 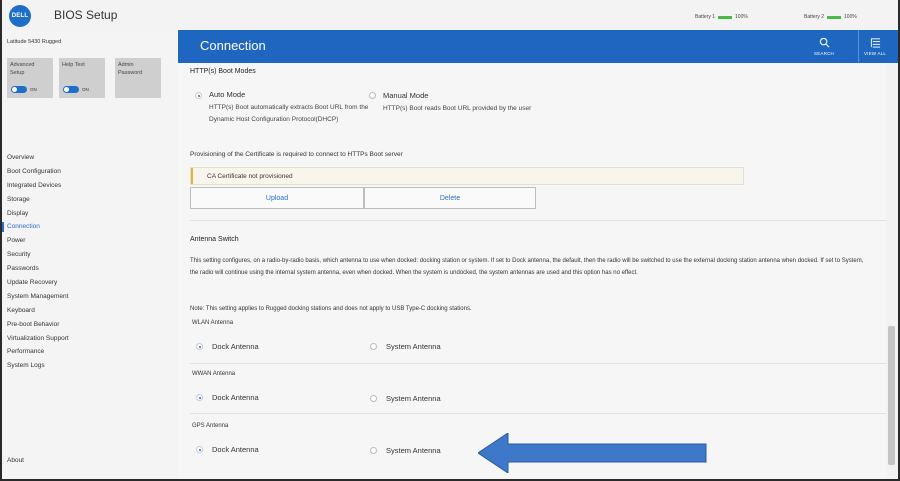 I want to click on wlan-system-antenna-label: System Antenna, so click(x=413, y=346).